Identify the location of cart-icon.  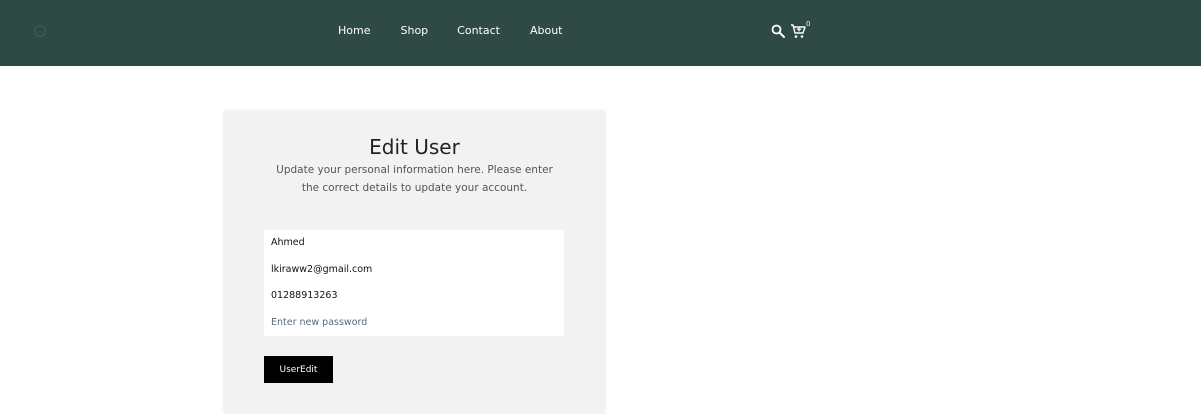
(798, 31).